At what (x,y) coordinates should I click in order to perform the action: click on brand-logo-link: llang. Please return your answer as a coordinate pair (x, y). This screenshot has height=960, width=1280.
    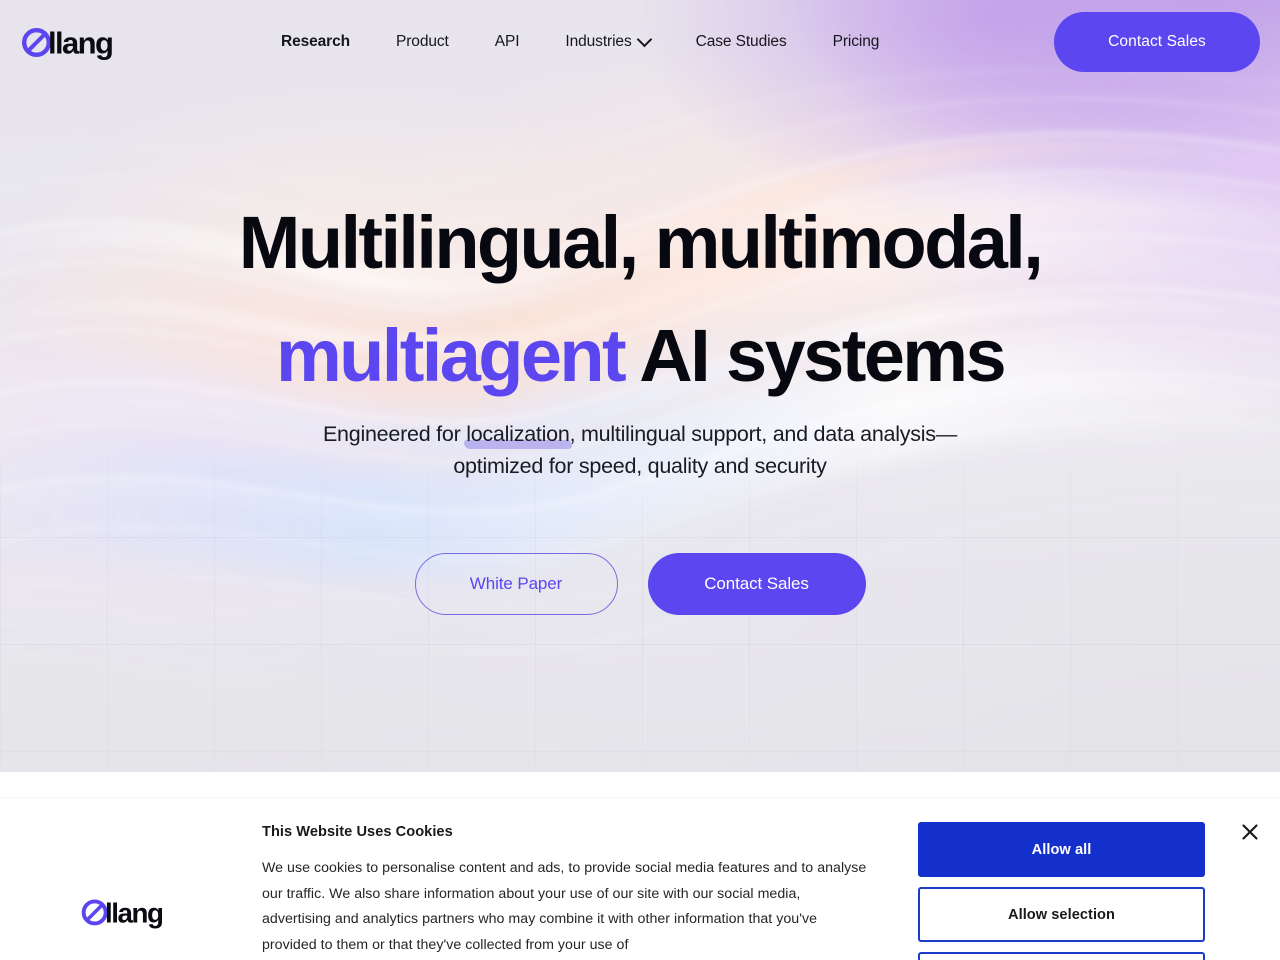
    Looking at the image, I should click on (76, 42).